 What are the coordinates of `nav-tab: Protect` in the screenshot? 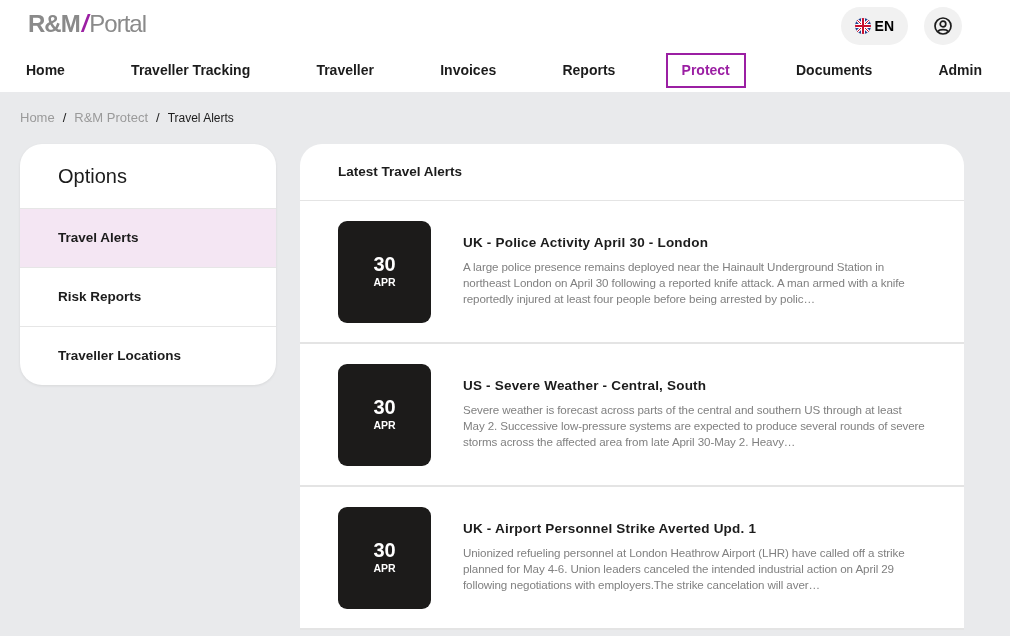 It's located at (705, 70).